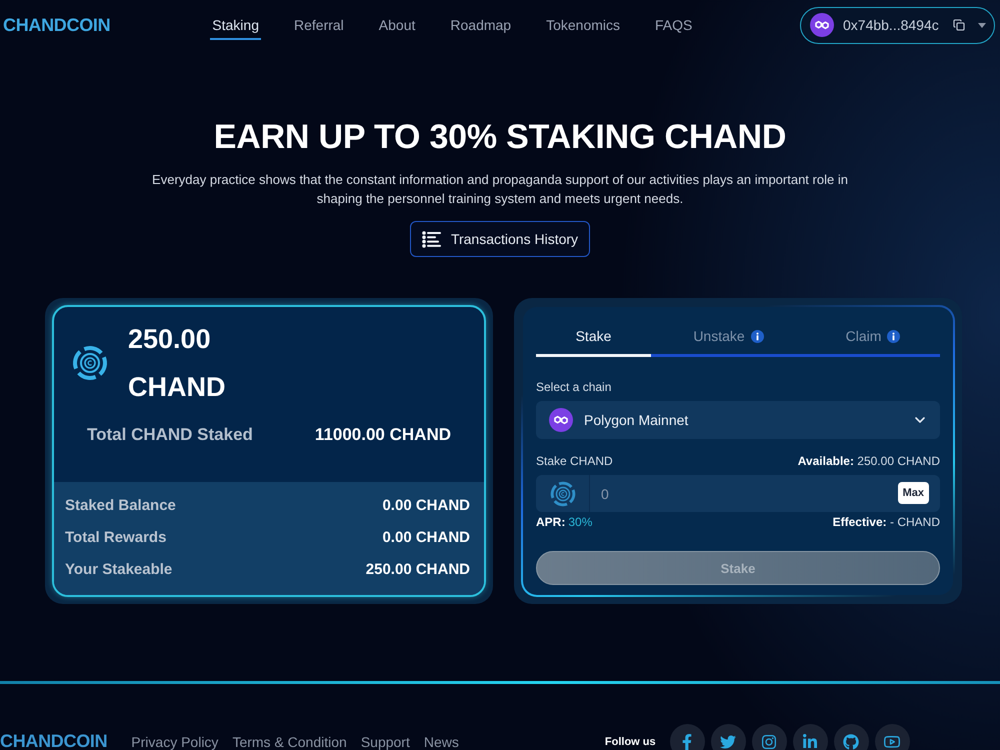 Image resolution: width=1000 pixels, height=750 pixels. I want to click on instagram-icon, so click(769, 742).